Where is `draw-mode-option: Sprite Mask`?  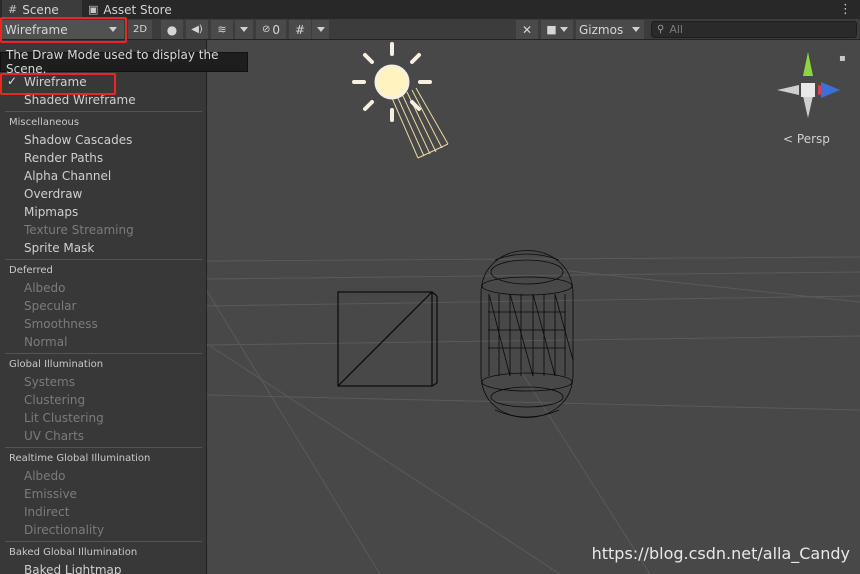 draw-mode-option: Sprite Mask is located at coordinates (59, 248).